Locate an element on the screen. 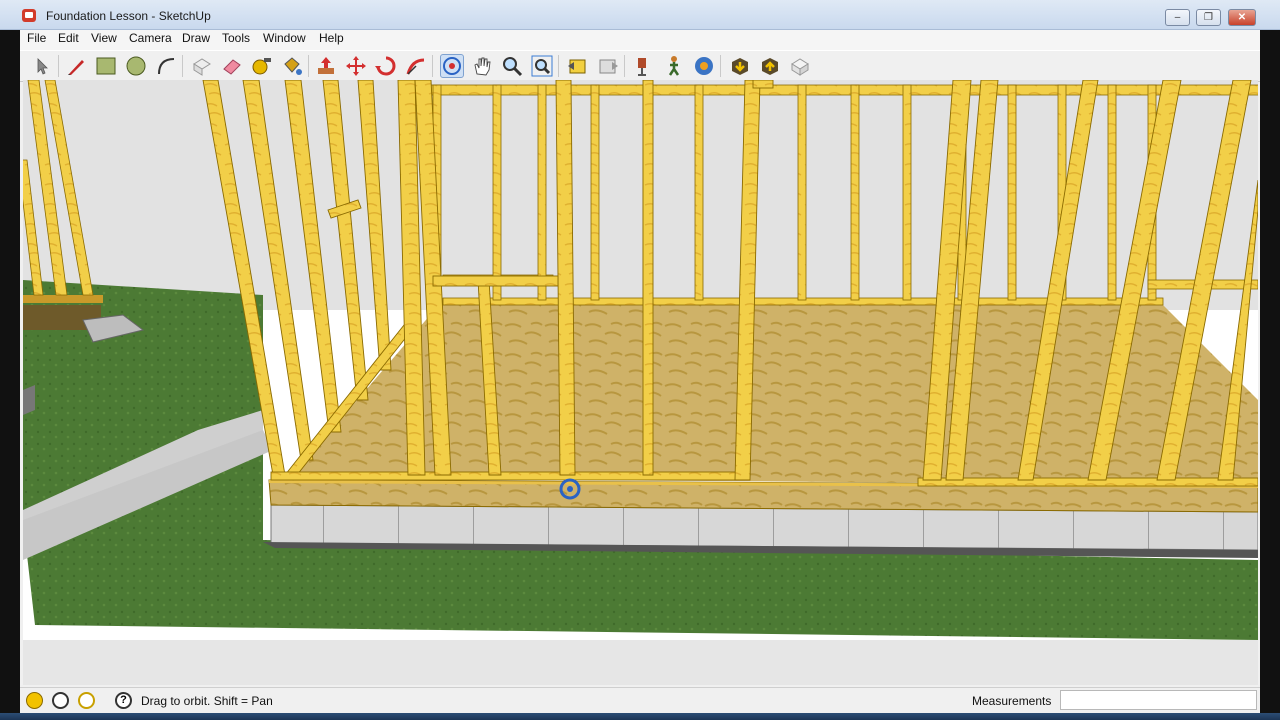 The height and width of the screenshot is (720, 1280). make-component-icon is located at coordinates (202, 66).